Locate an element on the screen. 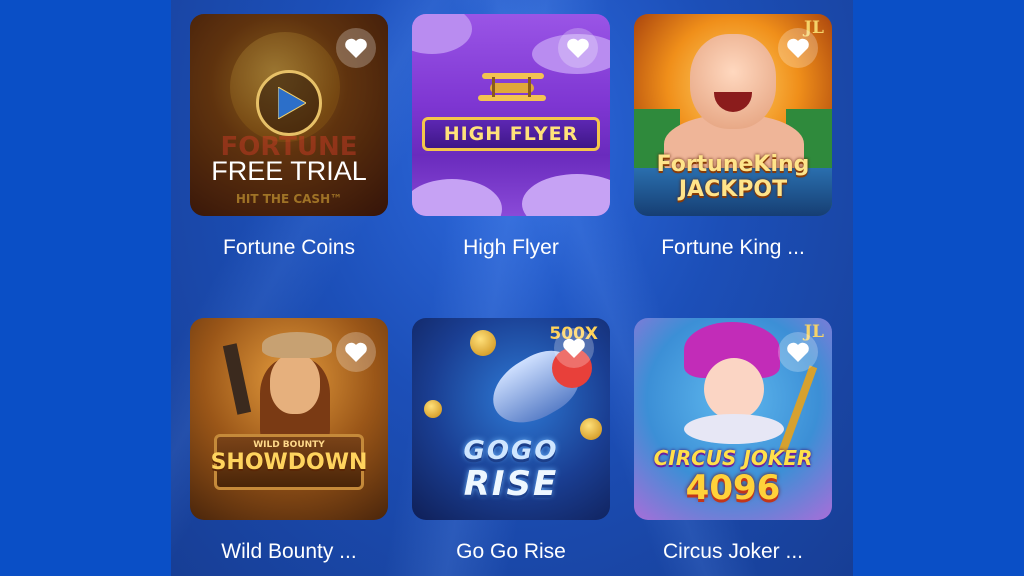  game-art-subtitle: HIT THE CASH™ is located at coordinates (289, 199).